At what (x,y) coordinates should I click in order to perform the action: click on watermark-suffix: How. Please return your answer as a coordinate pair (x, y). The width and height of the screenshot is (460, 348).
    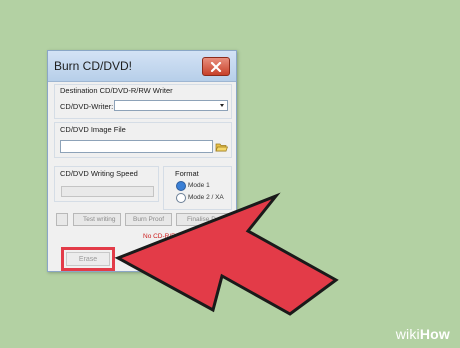
    Looking at the image, I should click on (434, 334).